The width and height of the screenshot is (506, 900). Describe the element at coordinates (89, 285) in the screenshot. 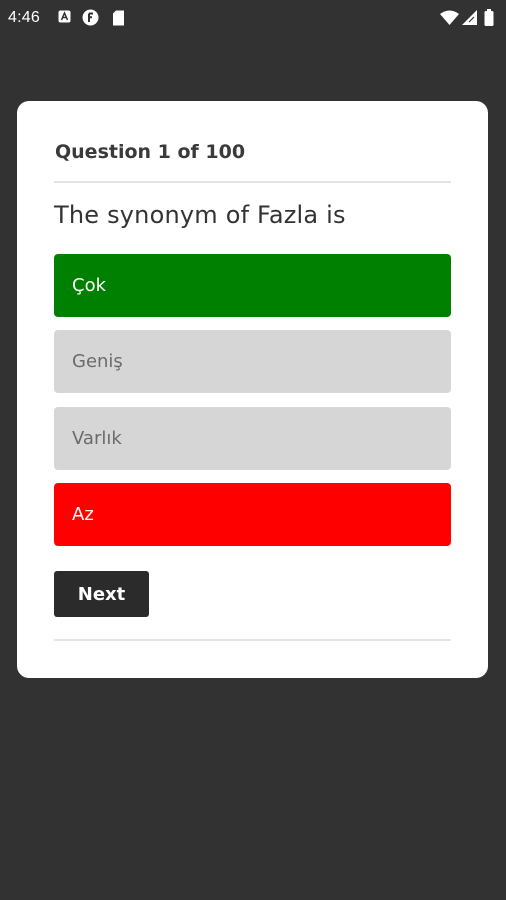

I see `answer-option-label: Çok` at that location.